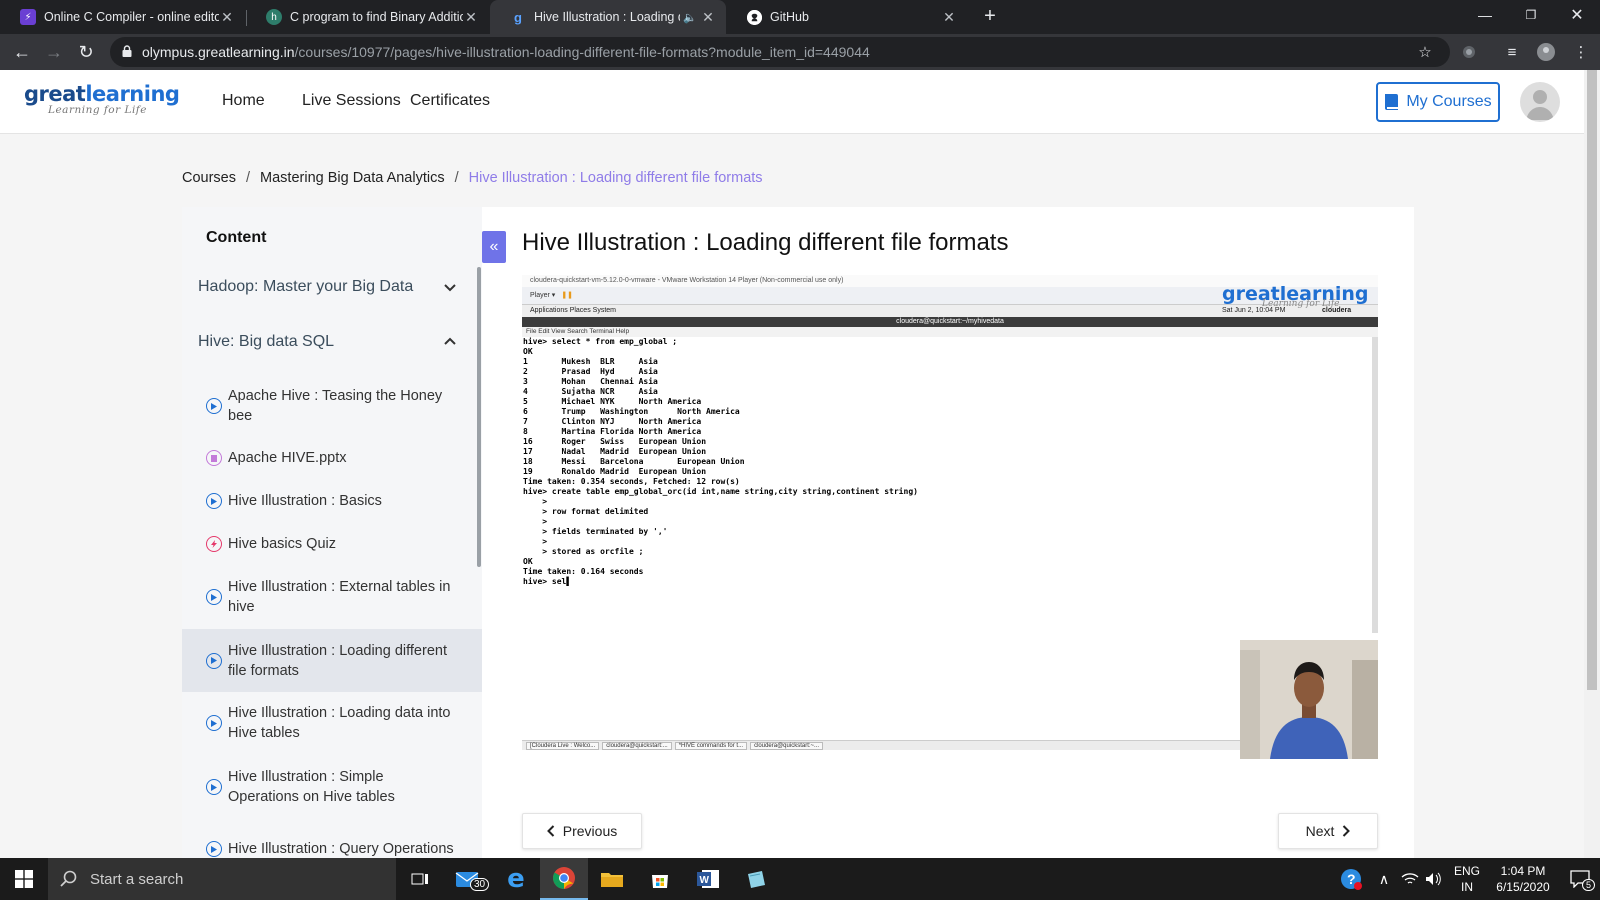 The width and height of the screenshot is (1600, 900). Describe the element at coordinates (660, 879) in the screenshot. I see `store-icon` at that location.